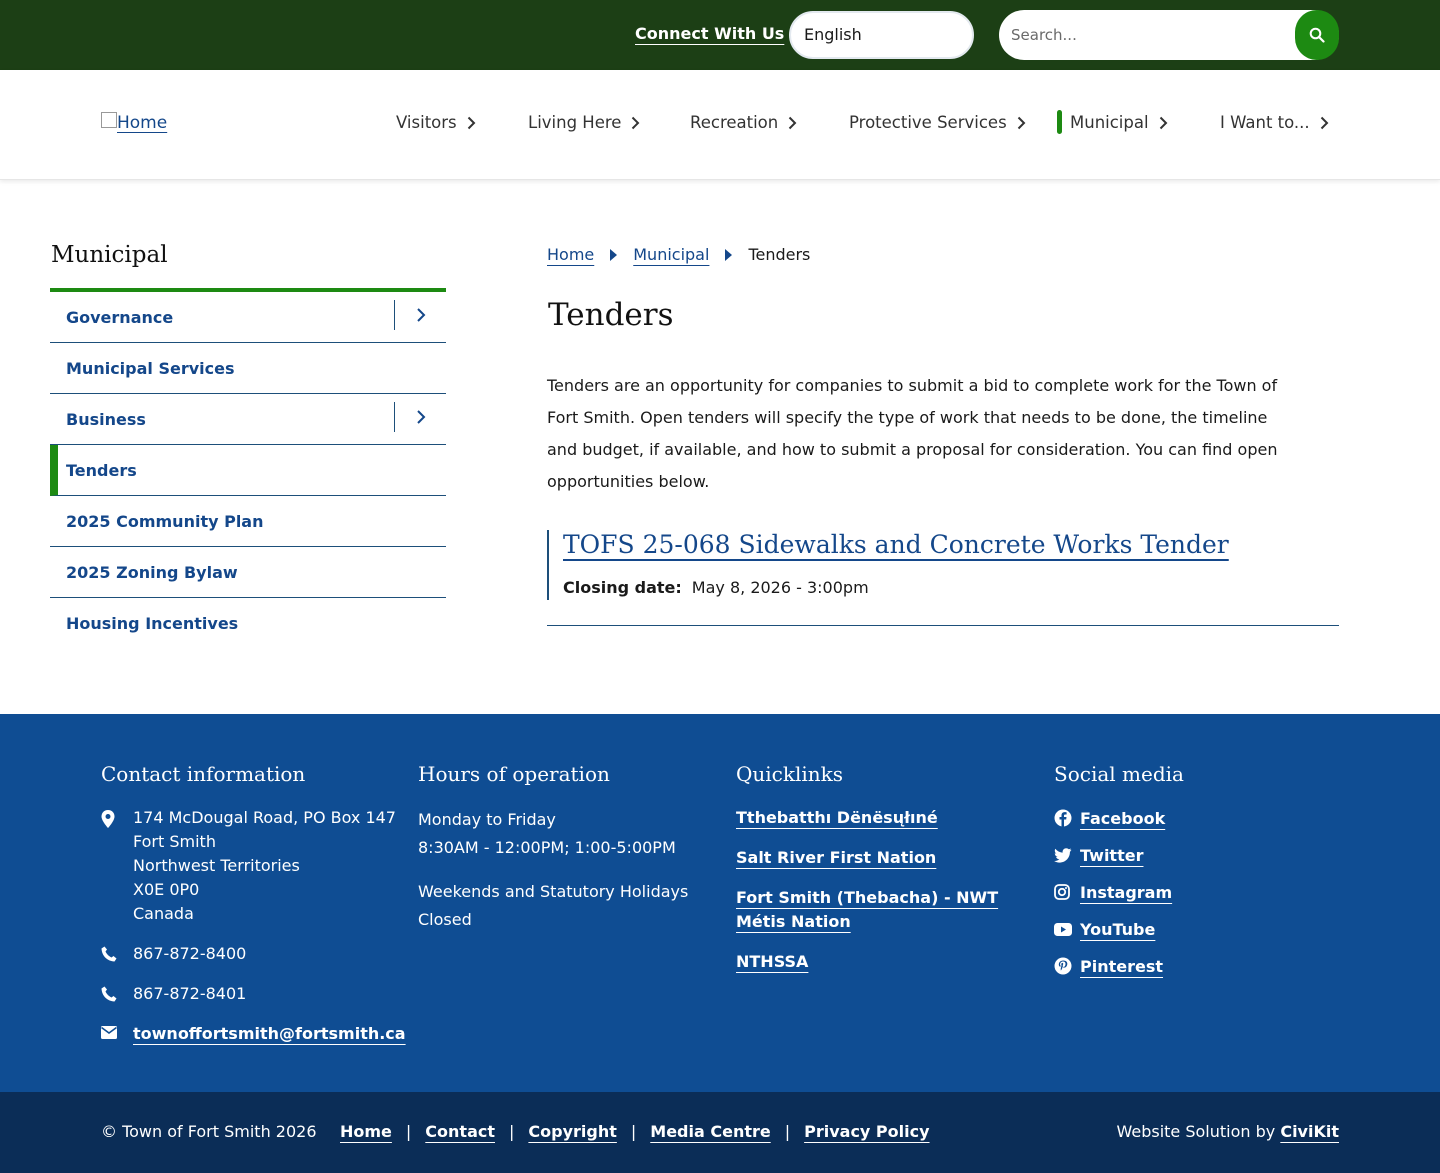  Describe the element at coordinates (709, 33) in the screenshot. I see `connect-with-us-link: Connect With Us` at that location.